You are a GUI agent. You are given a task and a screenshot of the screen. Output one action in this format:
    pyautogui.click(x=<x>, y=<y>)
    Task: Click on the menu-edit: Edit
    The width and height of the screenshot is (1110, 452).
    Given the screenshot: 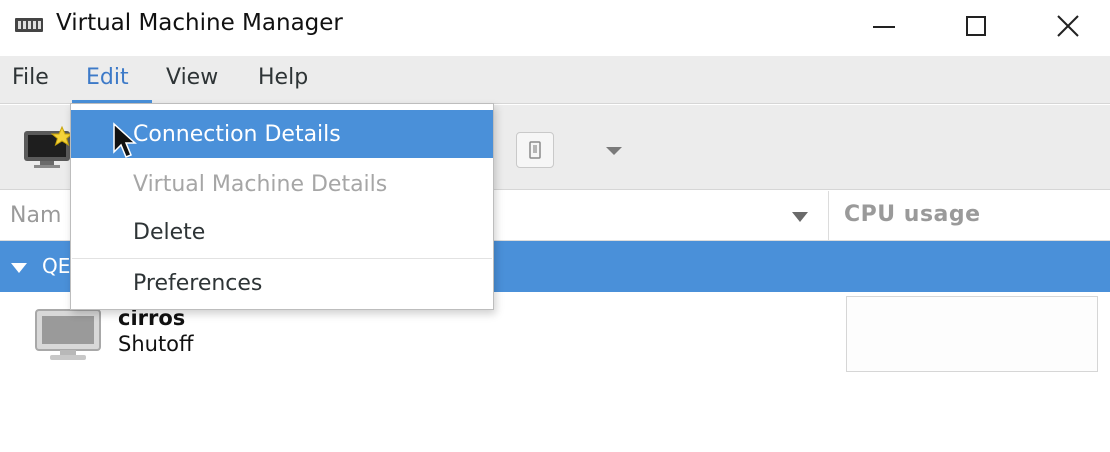 What is the action you would take?
    pyautogui.click(x=107, y=80)
    